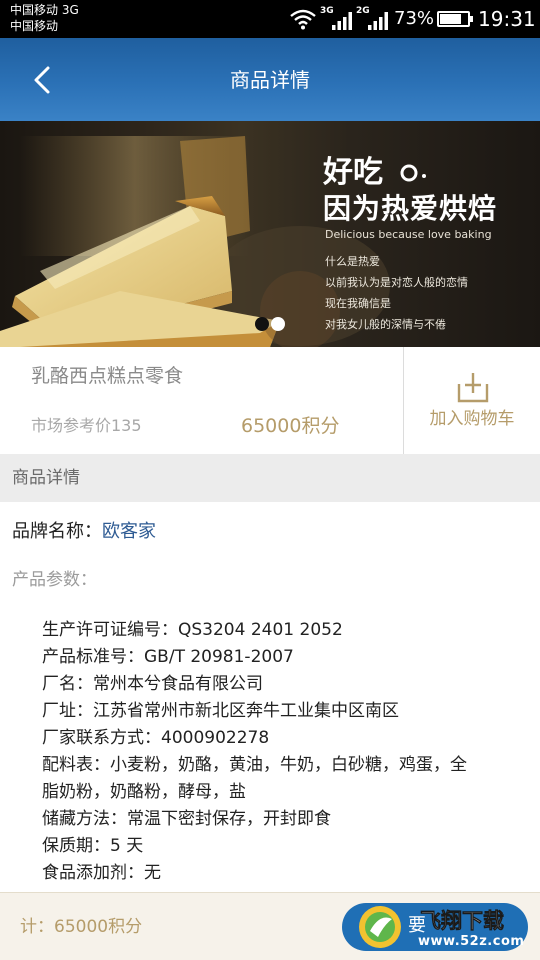 This screenshot has width=540, height=960. Describe the element at coordinates (385, 324) in the screenshot. I see `banner-poem-line: 对我女儿般的深情与不倦` at that location.